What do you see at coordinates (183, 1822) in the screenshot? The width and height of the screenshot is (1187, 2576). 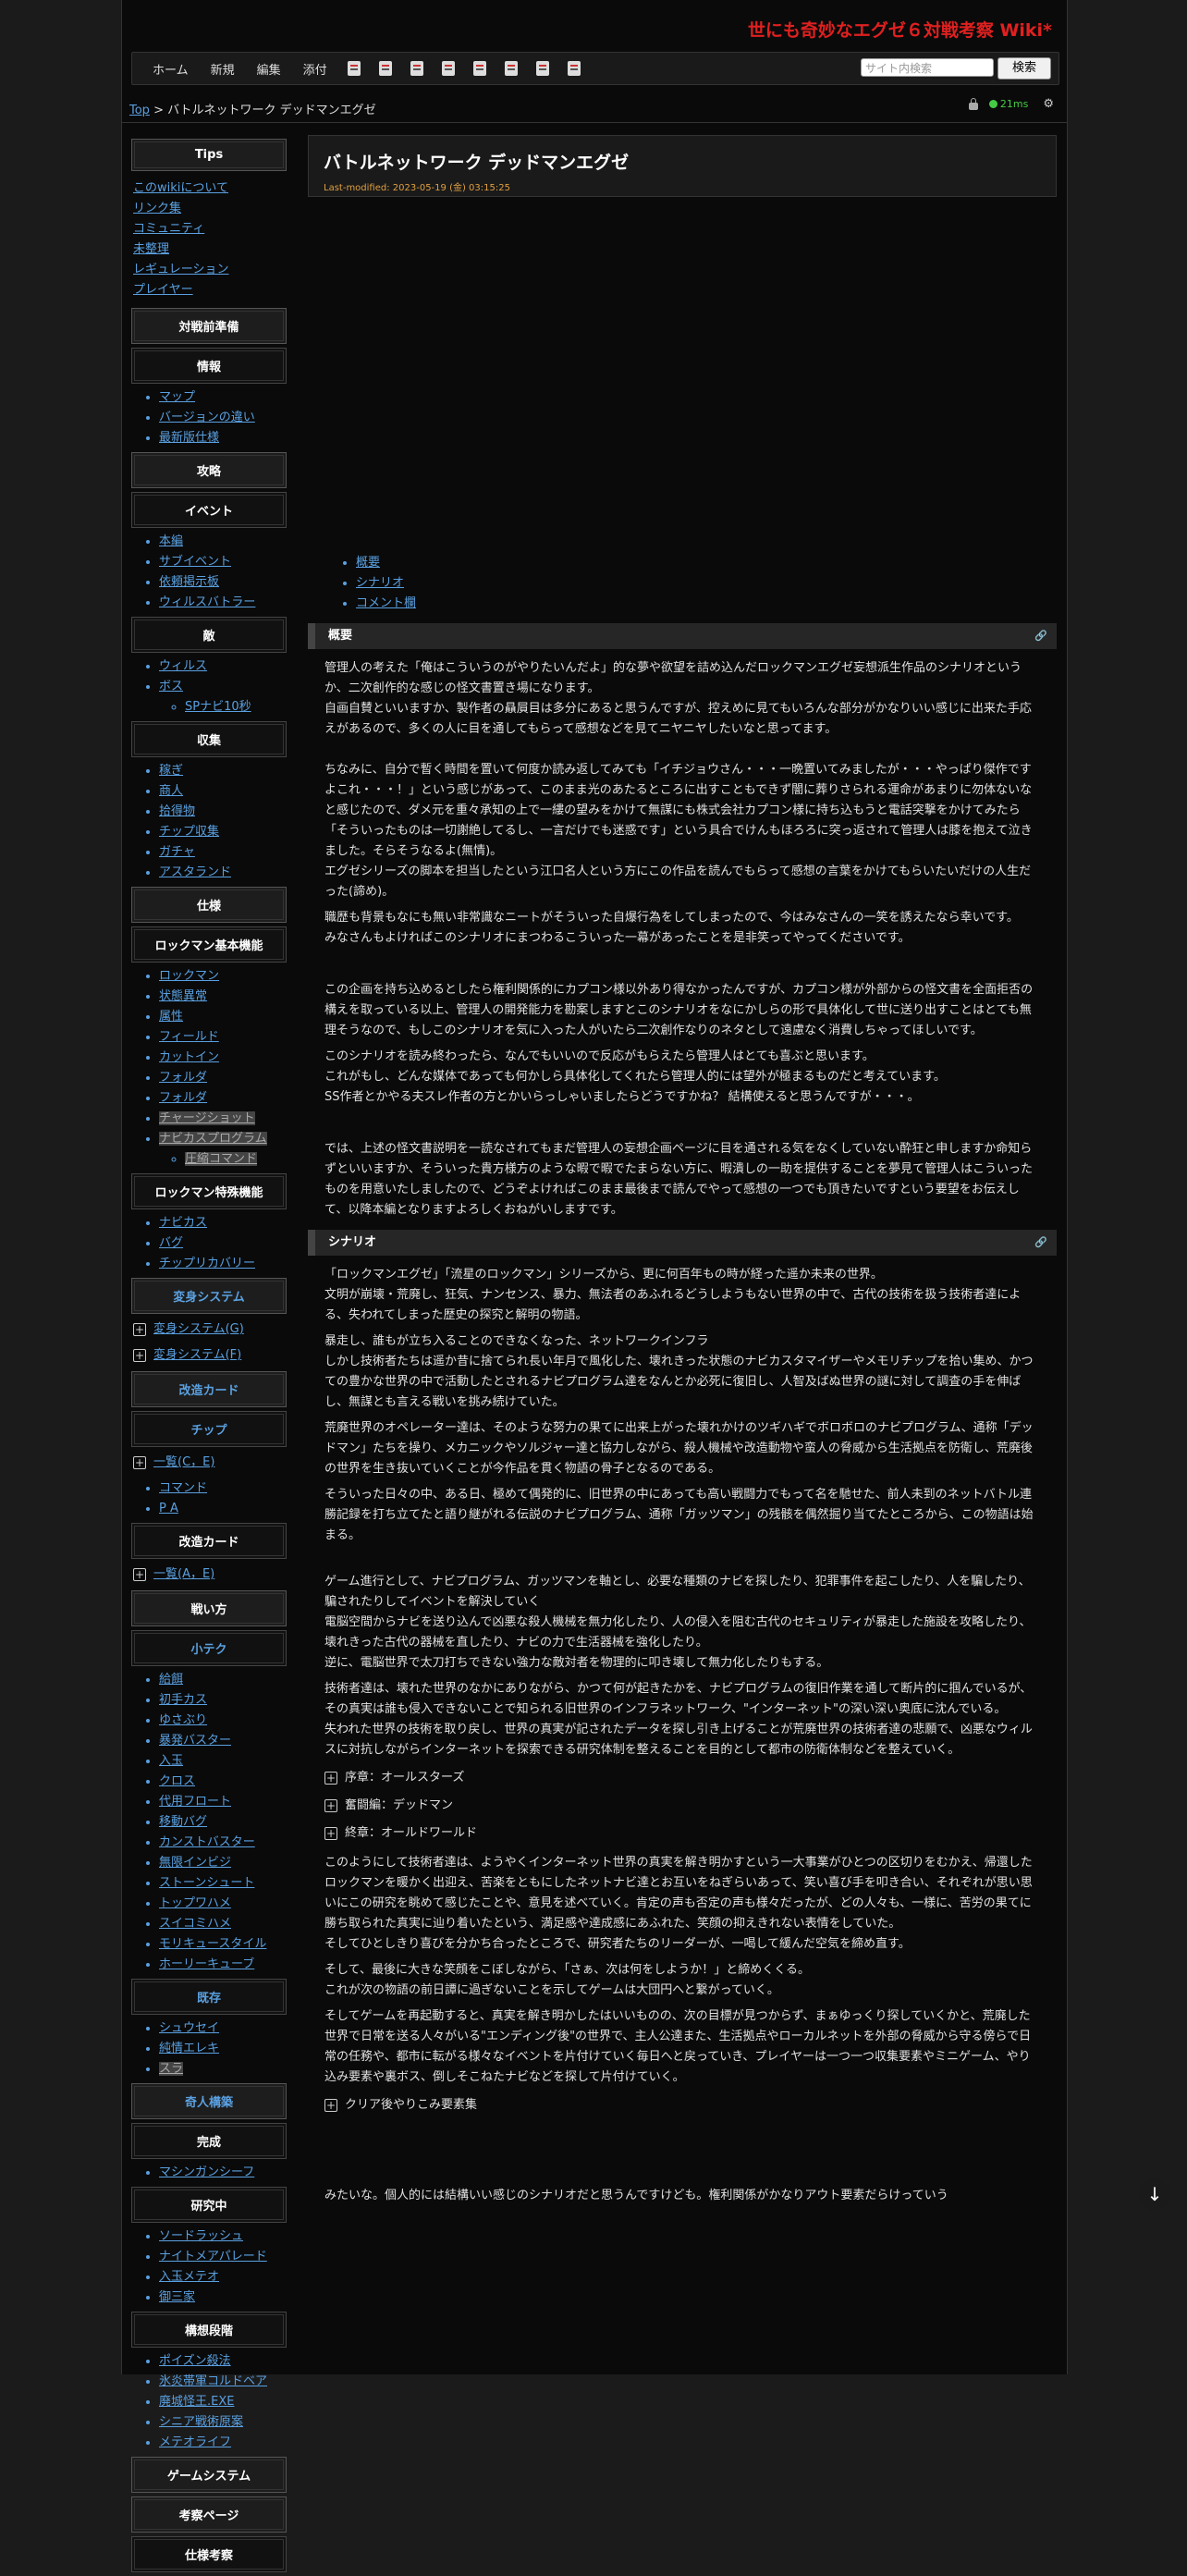 I see `sidebar-link: 移動バグ` at bounding box center [183, 1822].